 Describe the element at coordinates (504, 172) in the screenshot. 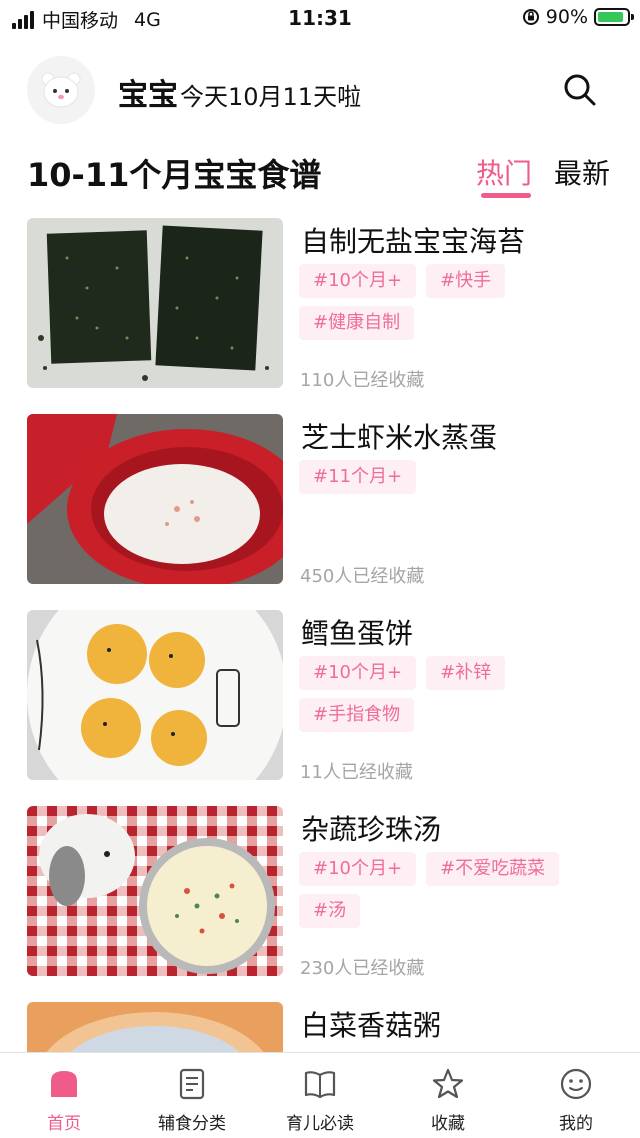

I see `tab-hot: 热门` at that location.